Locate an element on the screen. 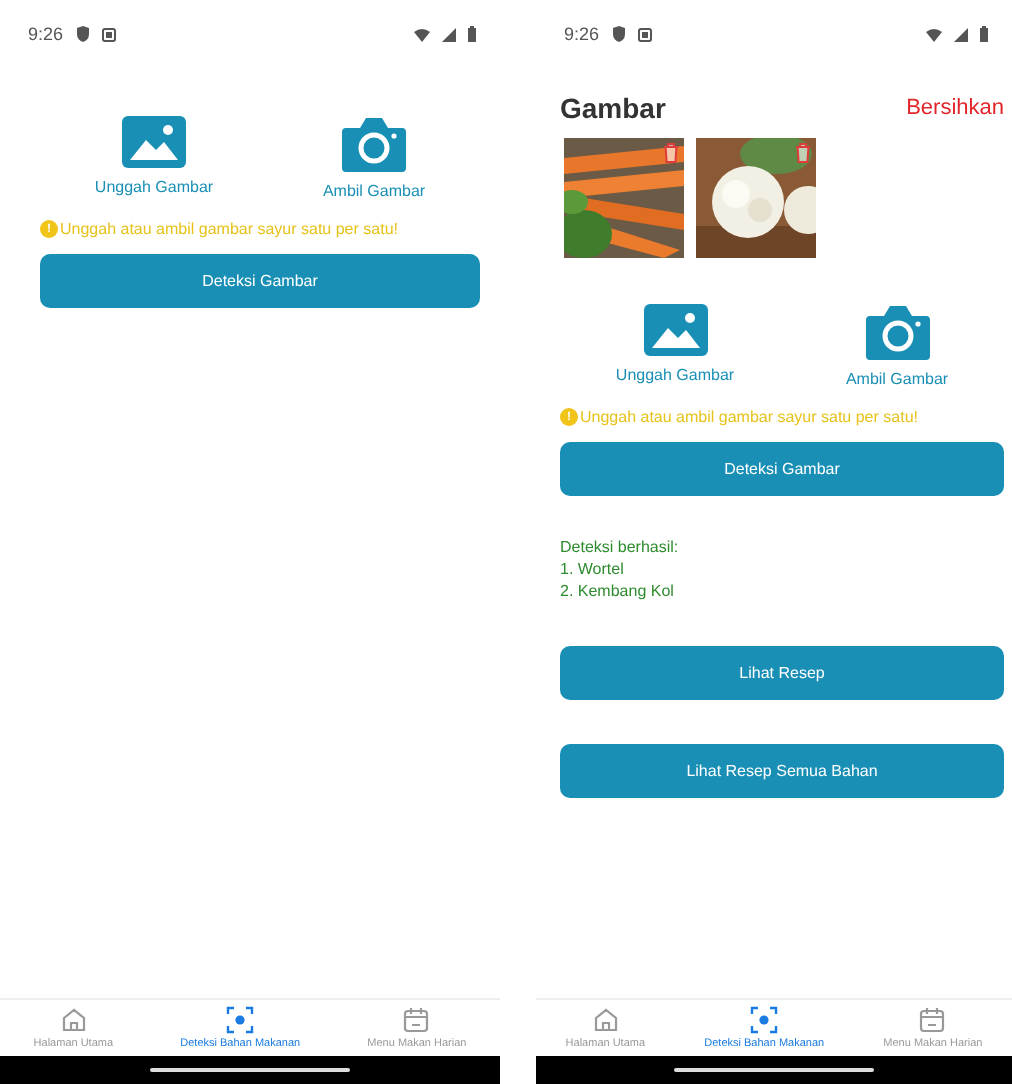 The width and height of the screenshot is (1012, 1084). result-item: 1. Wortel is located at coordinates (593, 569).